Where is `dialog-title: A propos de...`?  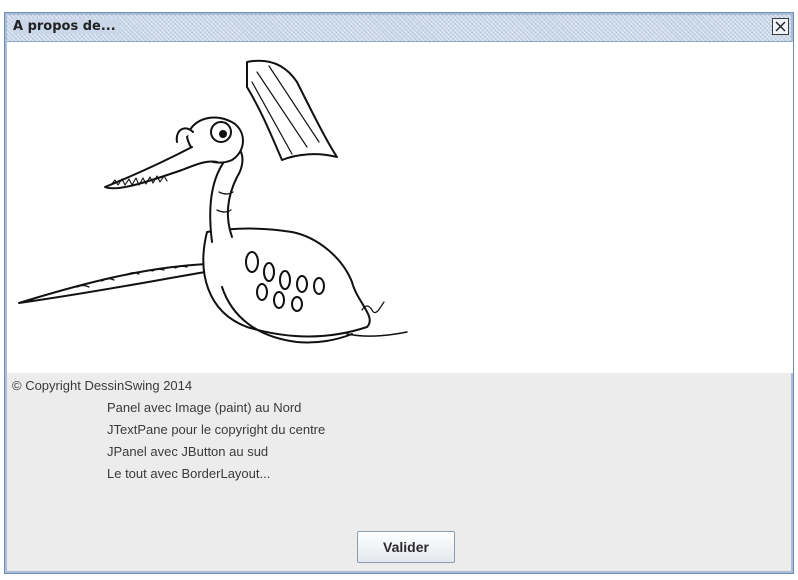
dialog-title: A propos de... is located at coordinates (66, 26).